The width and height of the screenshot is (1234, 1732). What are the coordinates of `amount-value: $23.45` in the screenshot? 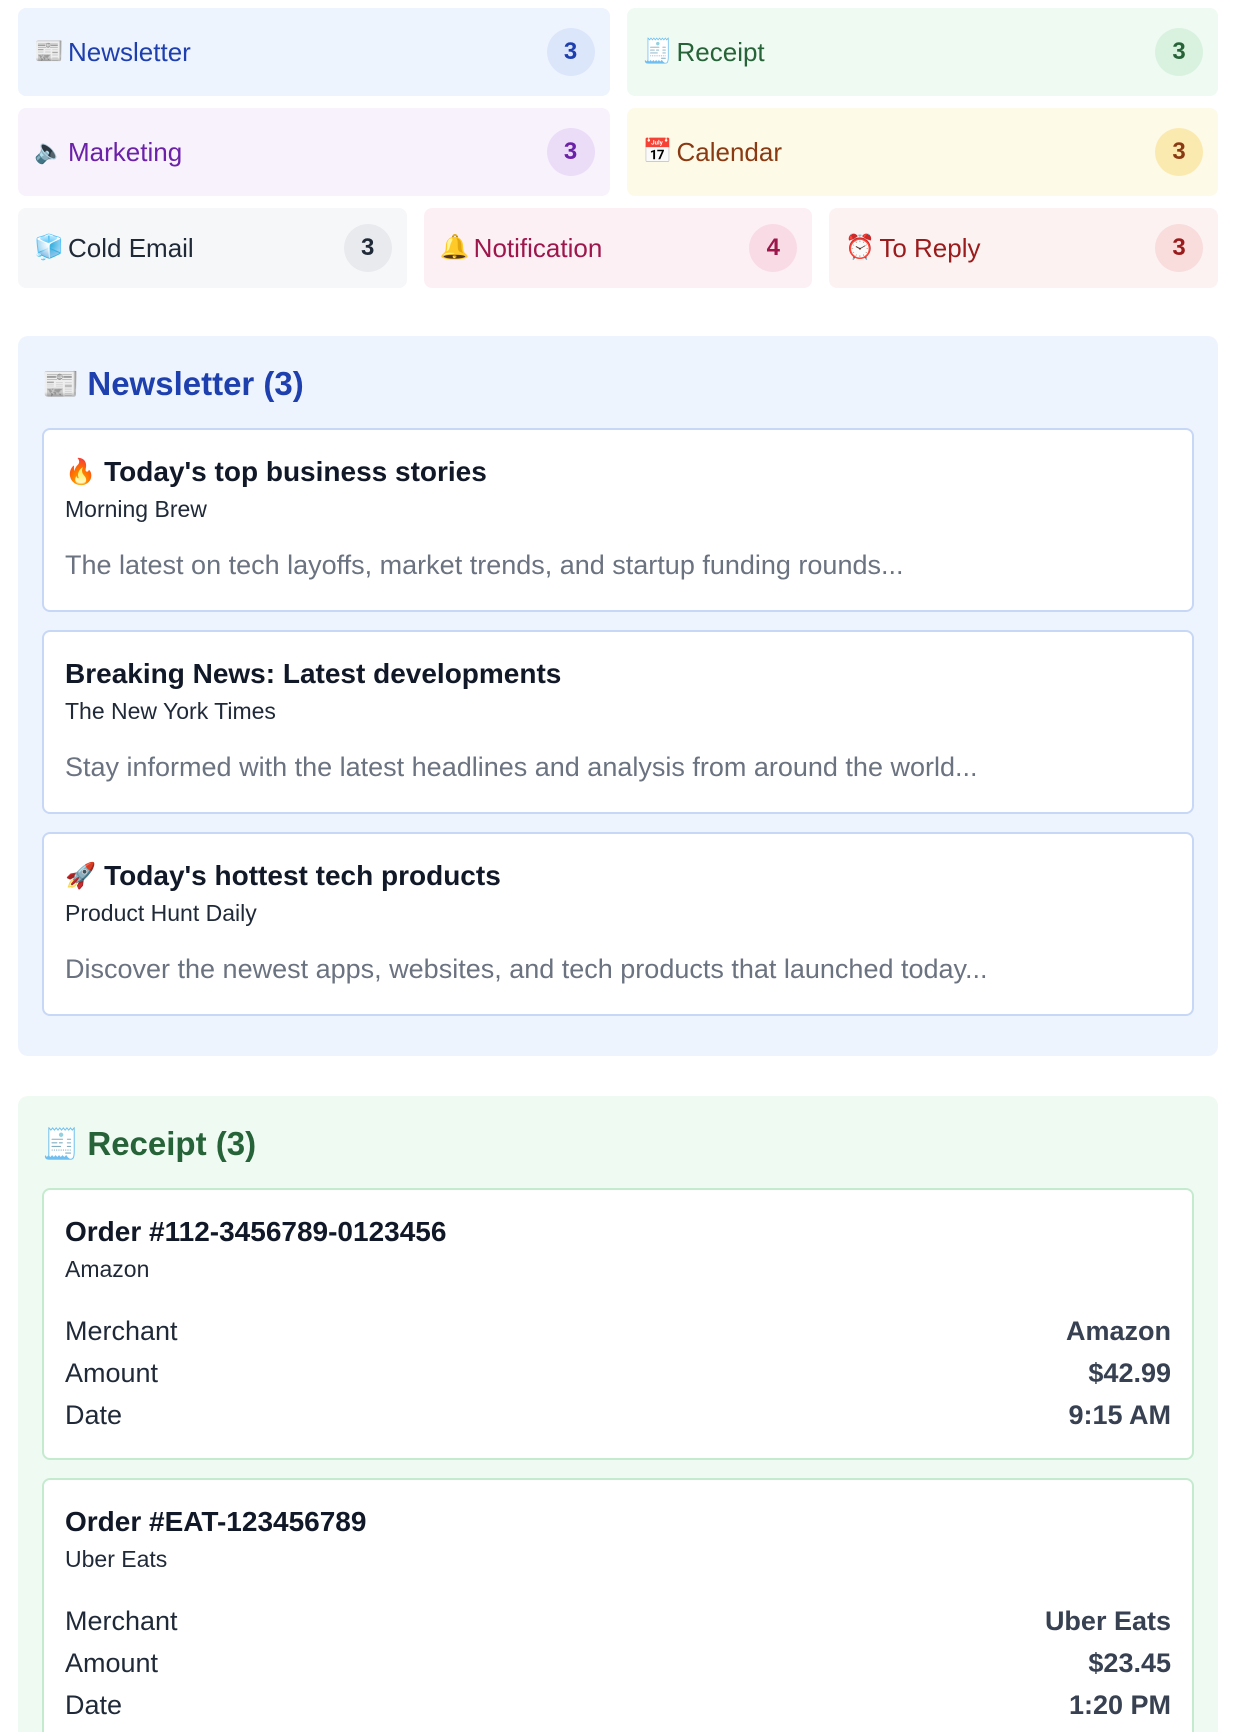 It's located at (1129, 1662).